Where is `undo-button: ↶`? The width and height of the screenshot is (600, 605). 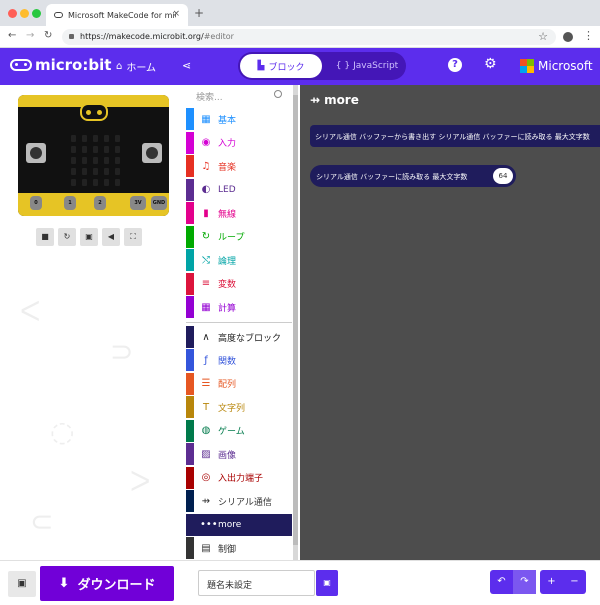
undo-button: ↶ is located at coordinates (501, 582).